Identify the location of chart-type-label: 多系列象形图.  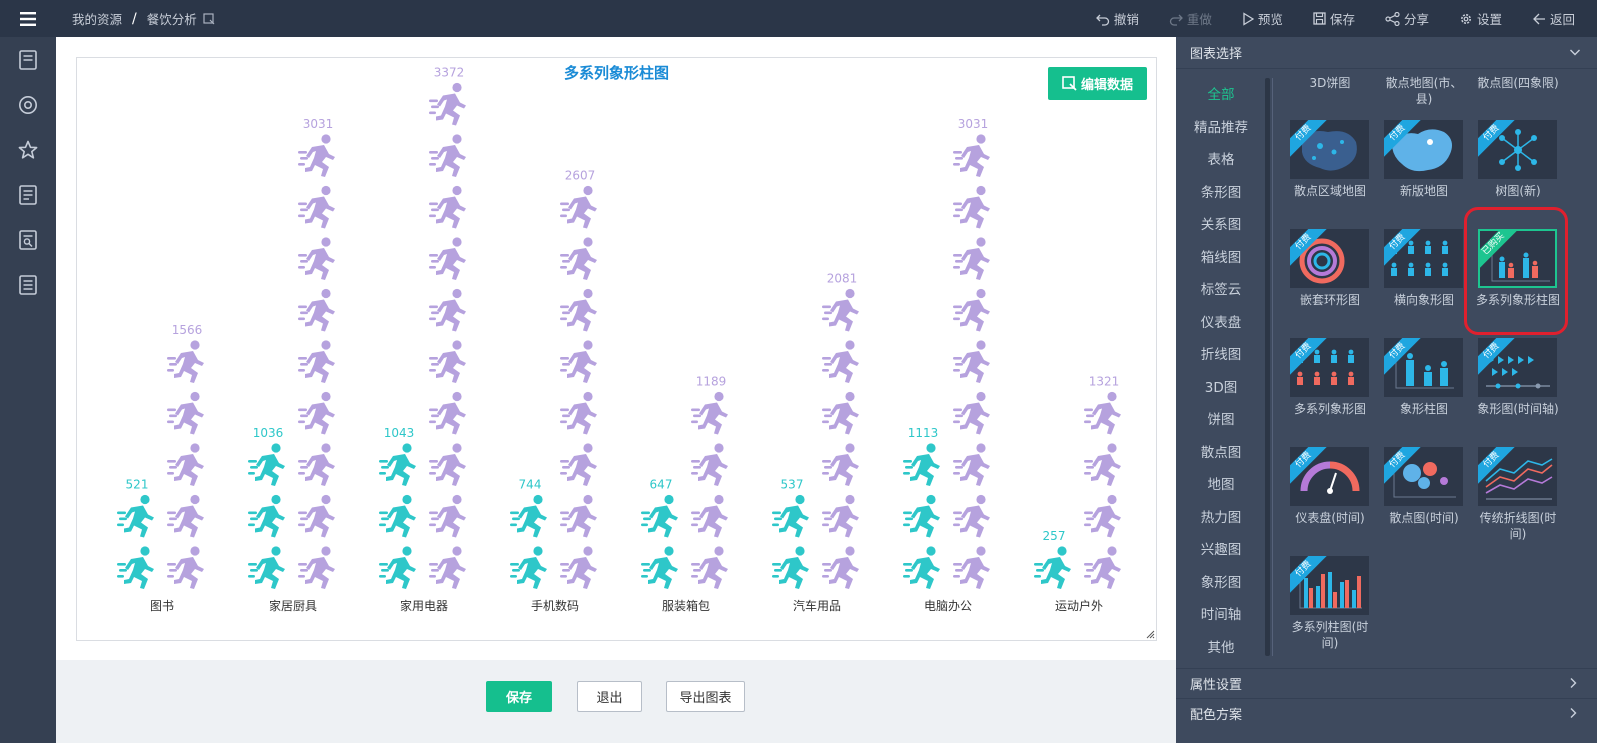
(1330, 409).